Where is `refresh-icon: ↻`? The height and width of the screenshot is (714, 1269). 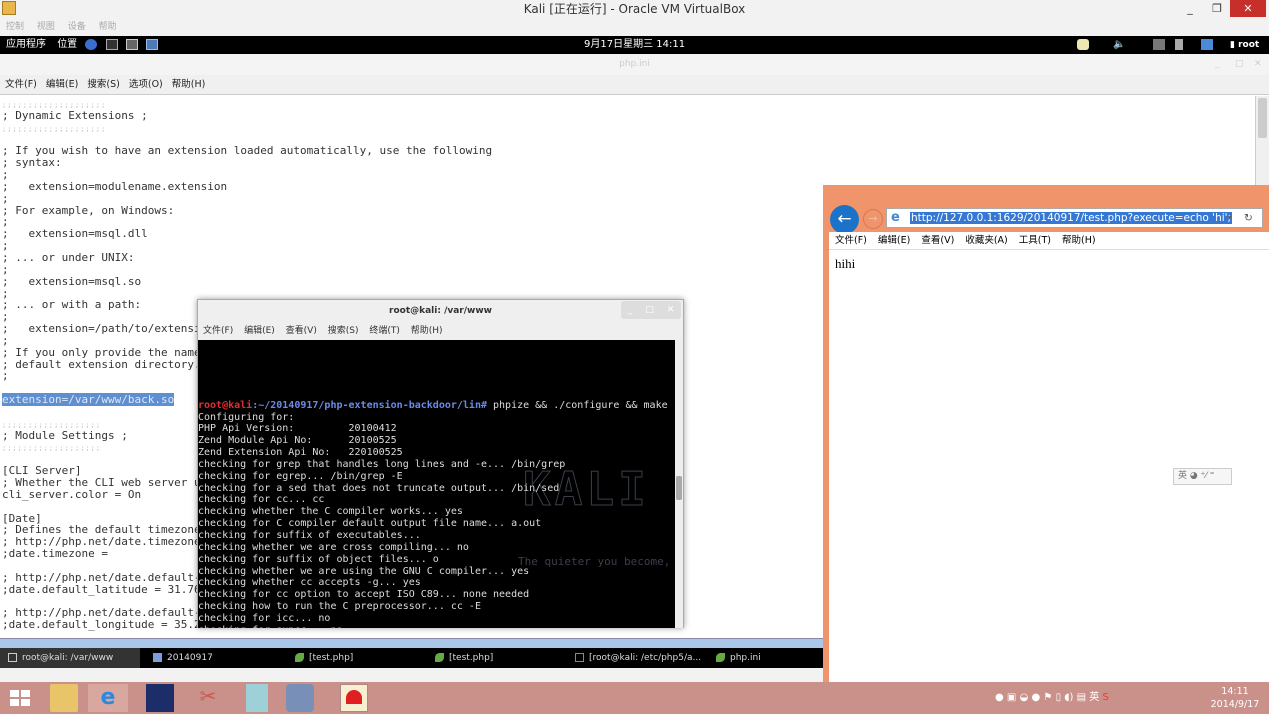
refresh-icon: ↻ is located at coordinates (1248, 218).